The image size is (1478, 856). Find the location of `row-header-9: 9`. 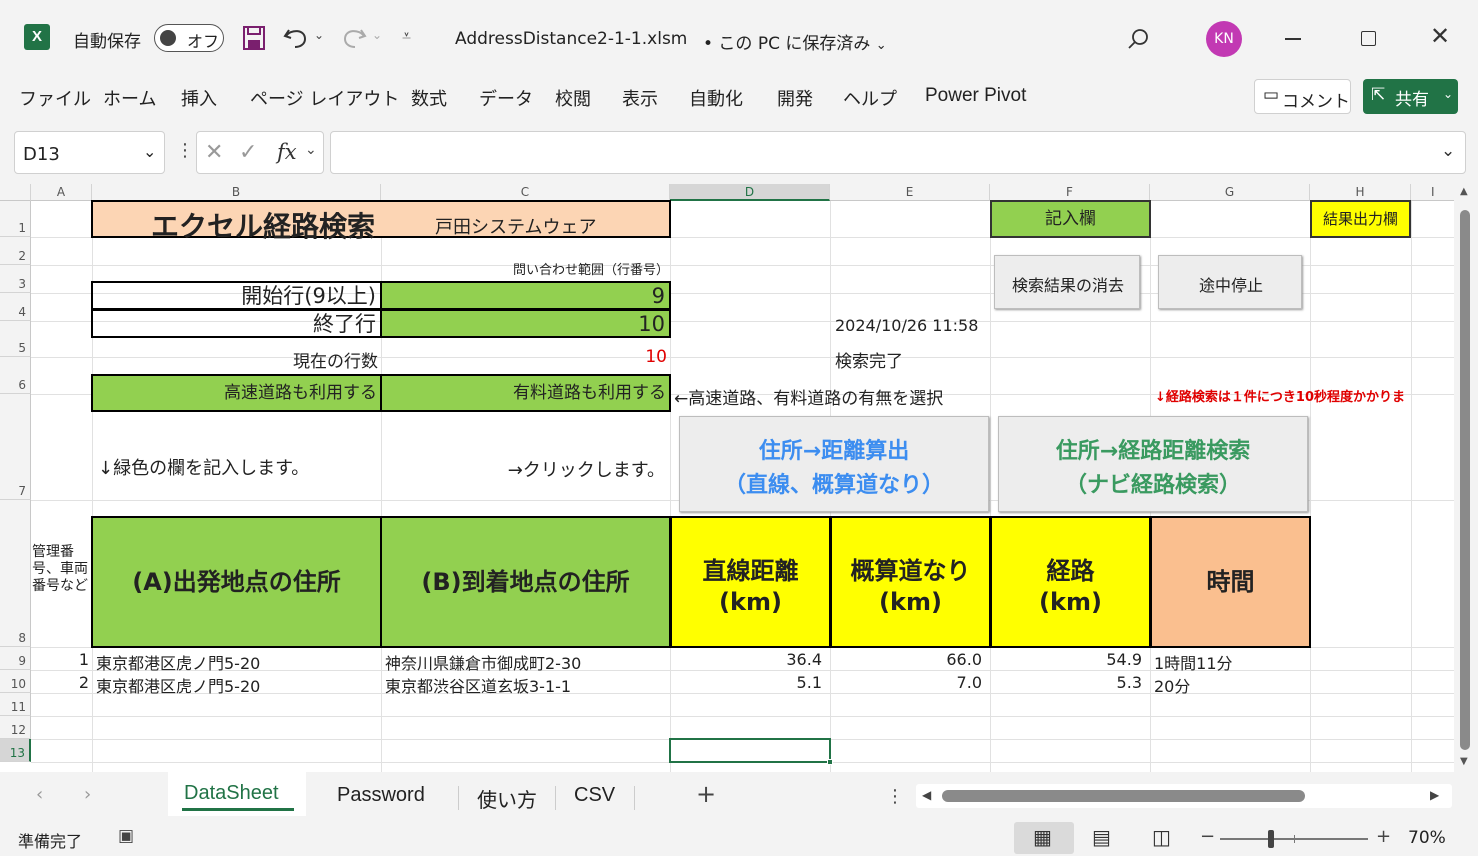

row-header-9: 9 is located at coordinates (15, 658).